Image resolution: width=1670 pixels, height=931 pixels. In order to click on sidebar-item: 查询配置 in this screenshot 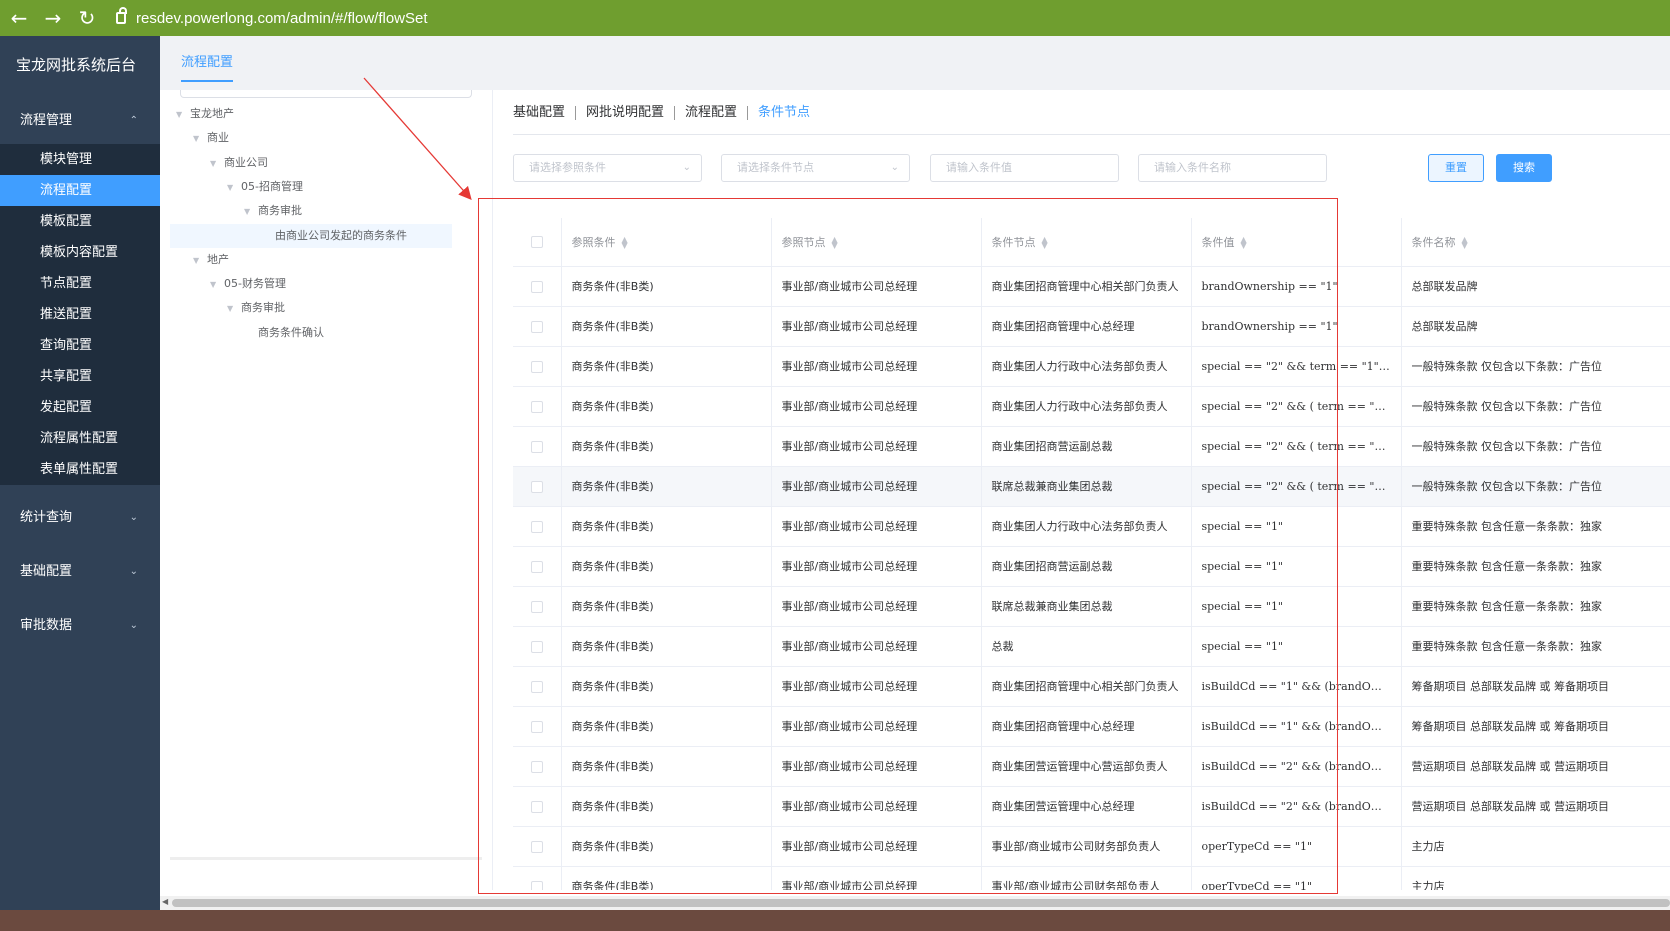, I will do `click(80, 345)`.